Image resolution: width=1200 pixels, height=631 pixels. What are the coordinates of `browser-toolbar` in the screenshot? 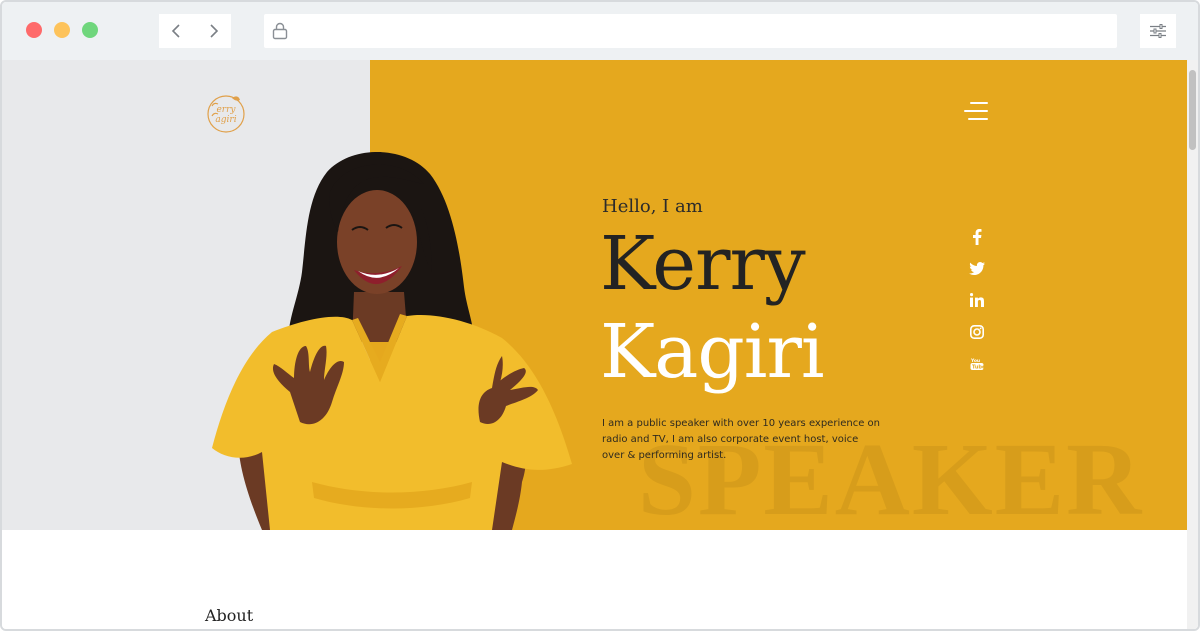 It's located at (600, 31).